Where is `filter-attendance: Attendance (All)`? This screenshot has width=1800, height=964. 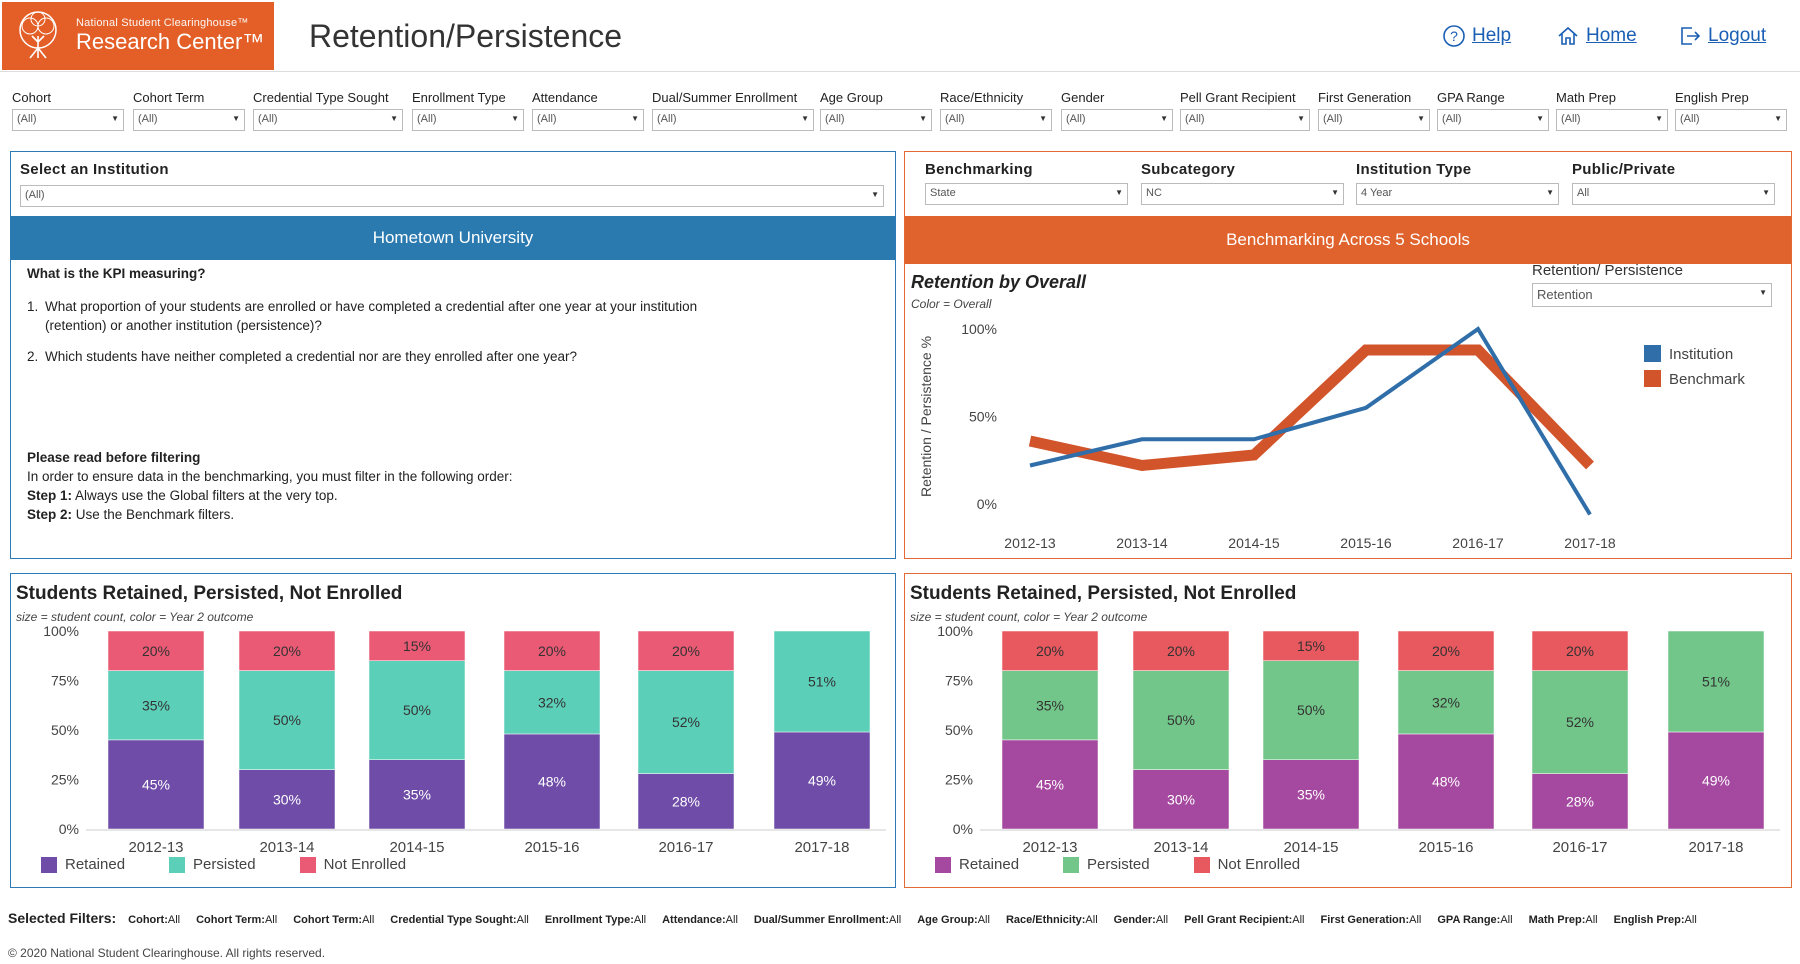
filter-attendance: Attendance (All) is located at coordinates (588, 110).